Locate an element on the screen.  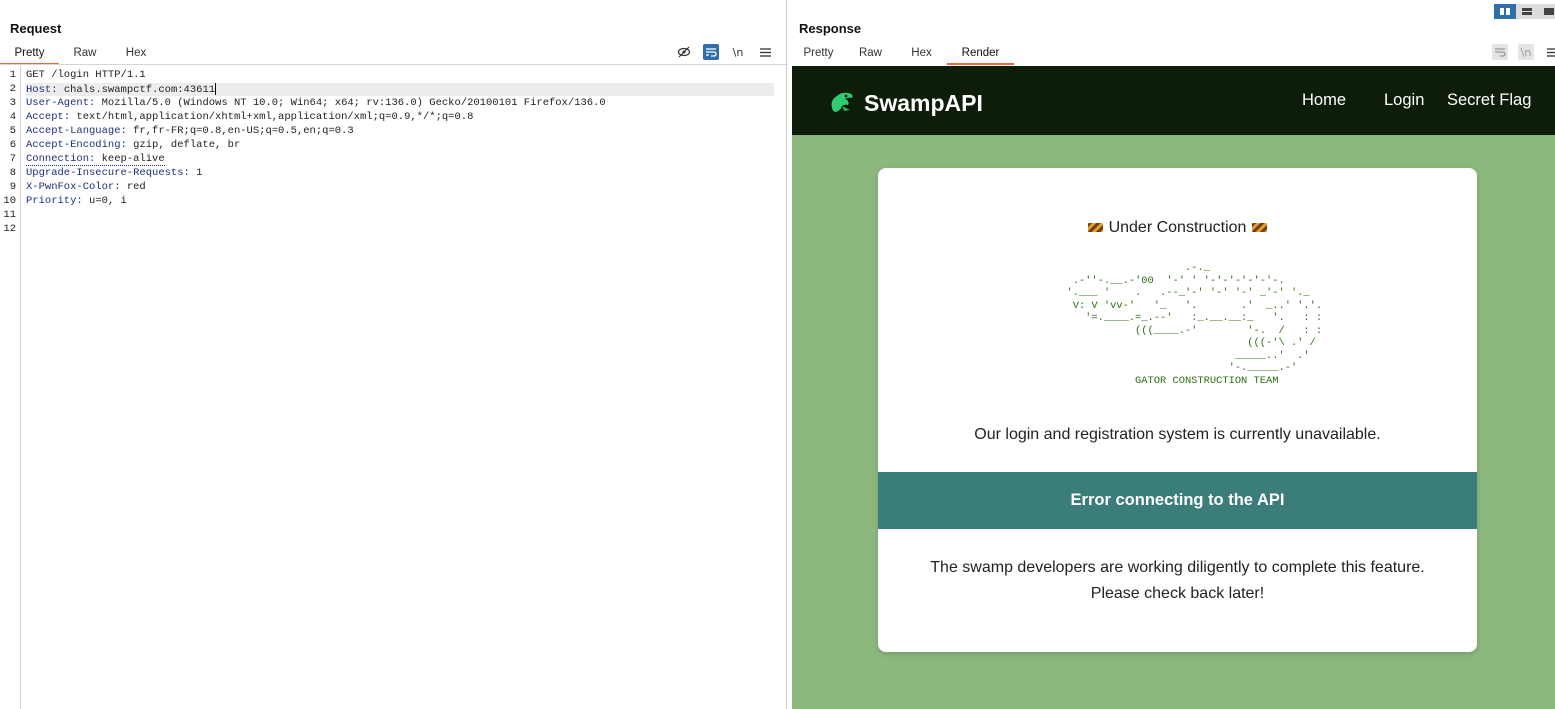
header-value: fr,fr-FR;q=0.8,en-US;q=0.5,en;q=0.3 is located at coordinates (243, 131).